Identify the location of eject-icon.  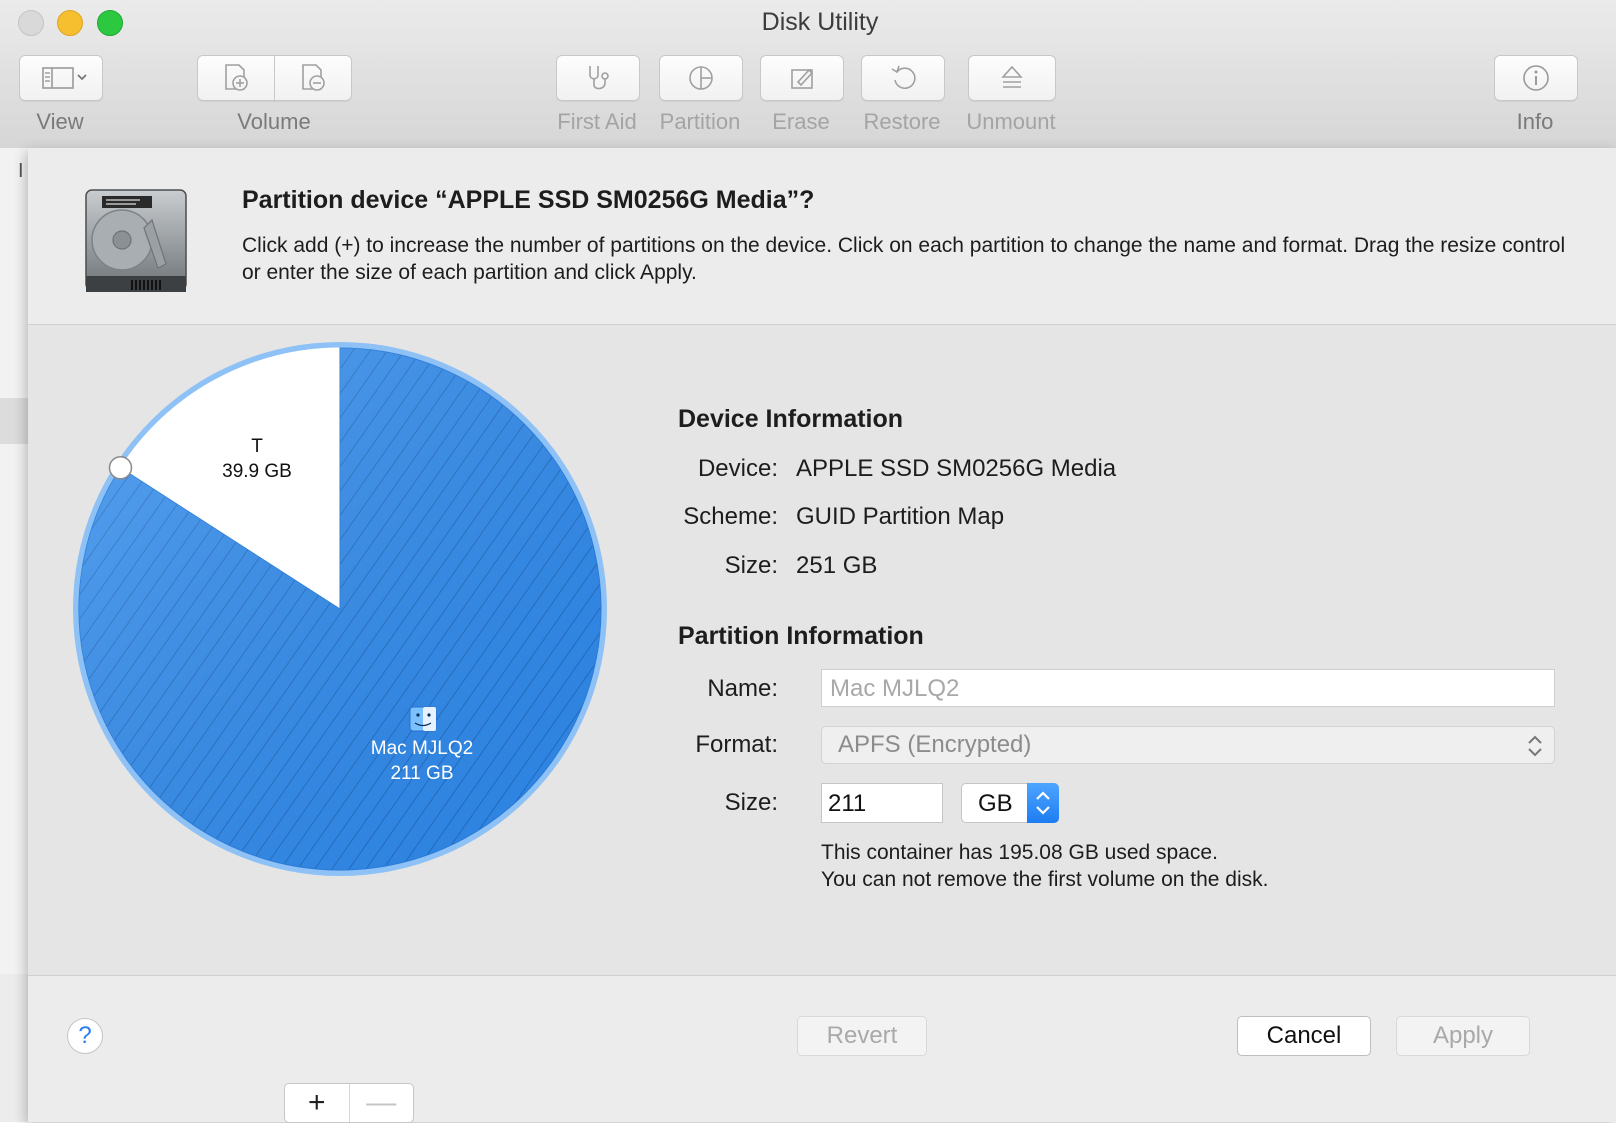
(1012, 76).